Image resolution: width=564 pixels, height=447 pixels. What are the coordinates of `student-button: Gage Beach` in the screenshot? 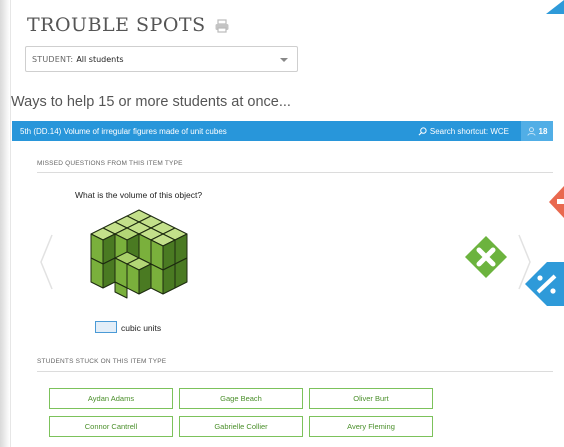 It's located at (241, 398).